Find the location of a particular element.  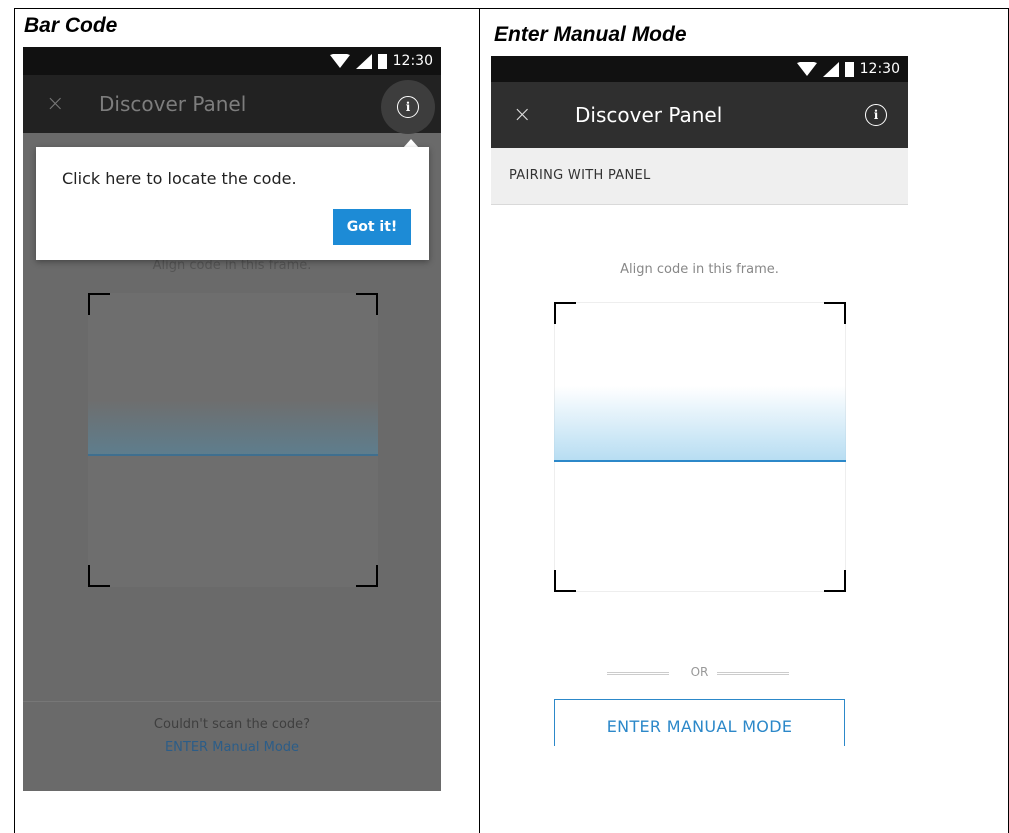

tooltip: Click here to locate the code. Got it! is located at coordinates (232, 203).